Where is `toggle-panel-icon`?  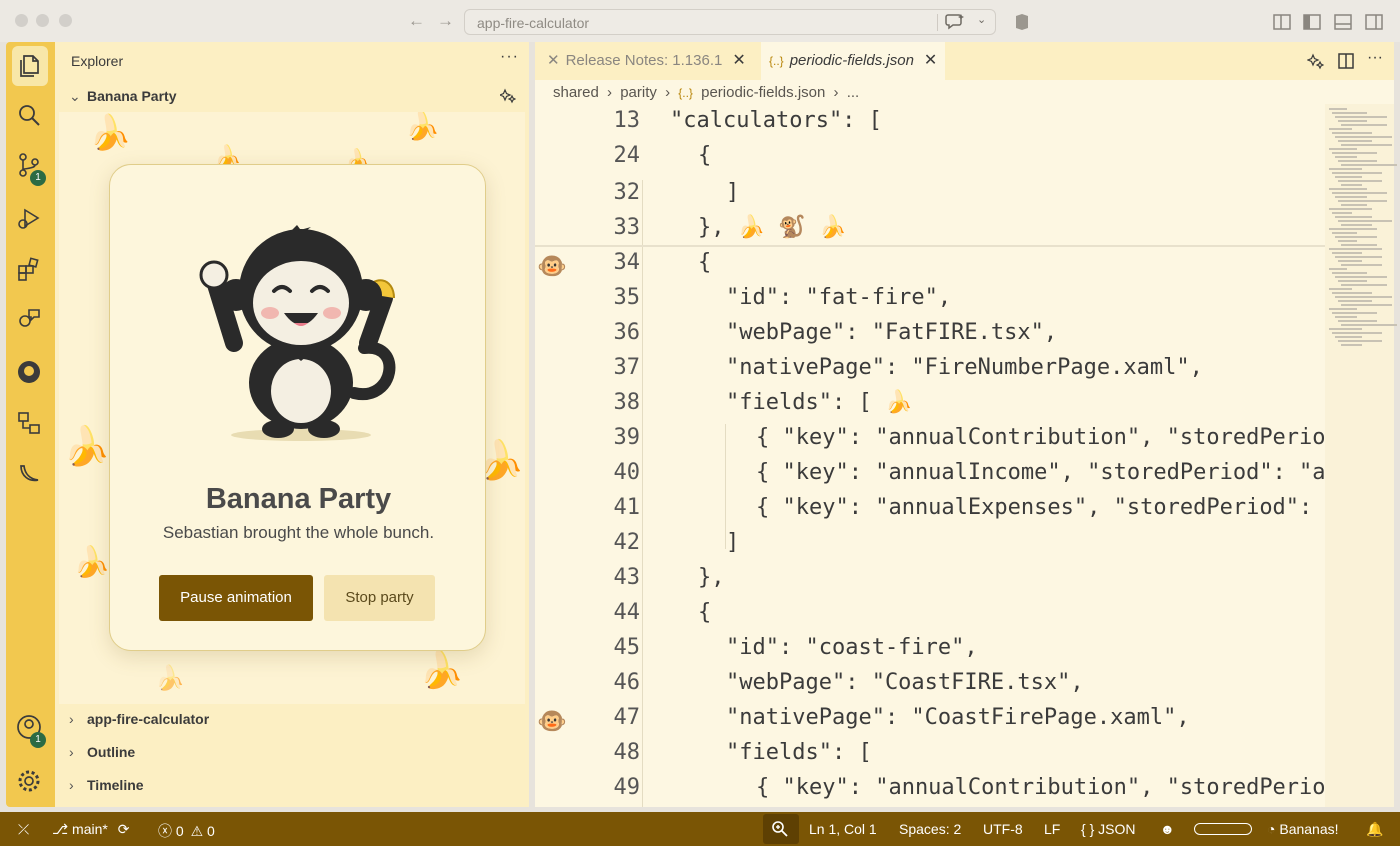 toggle-panel-icon is located at coordinates (1343, 22).